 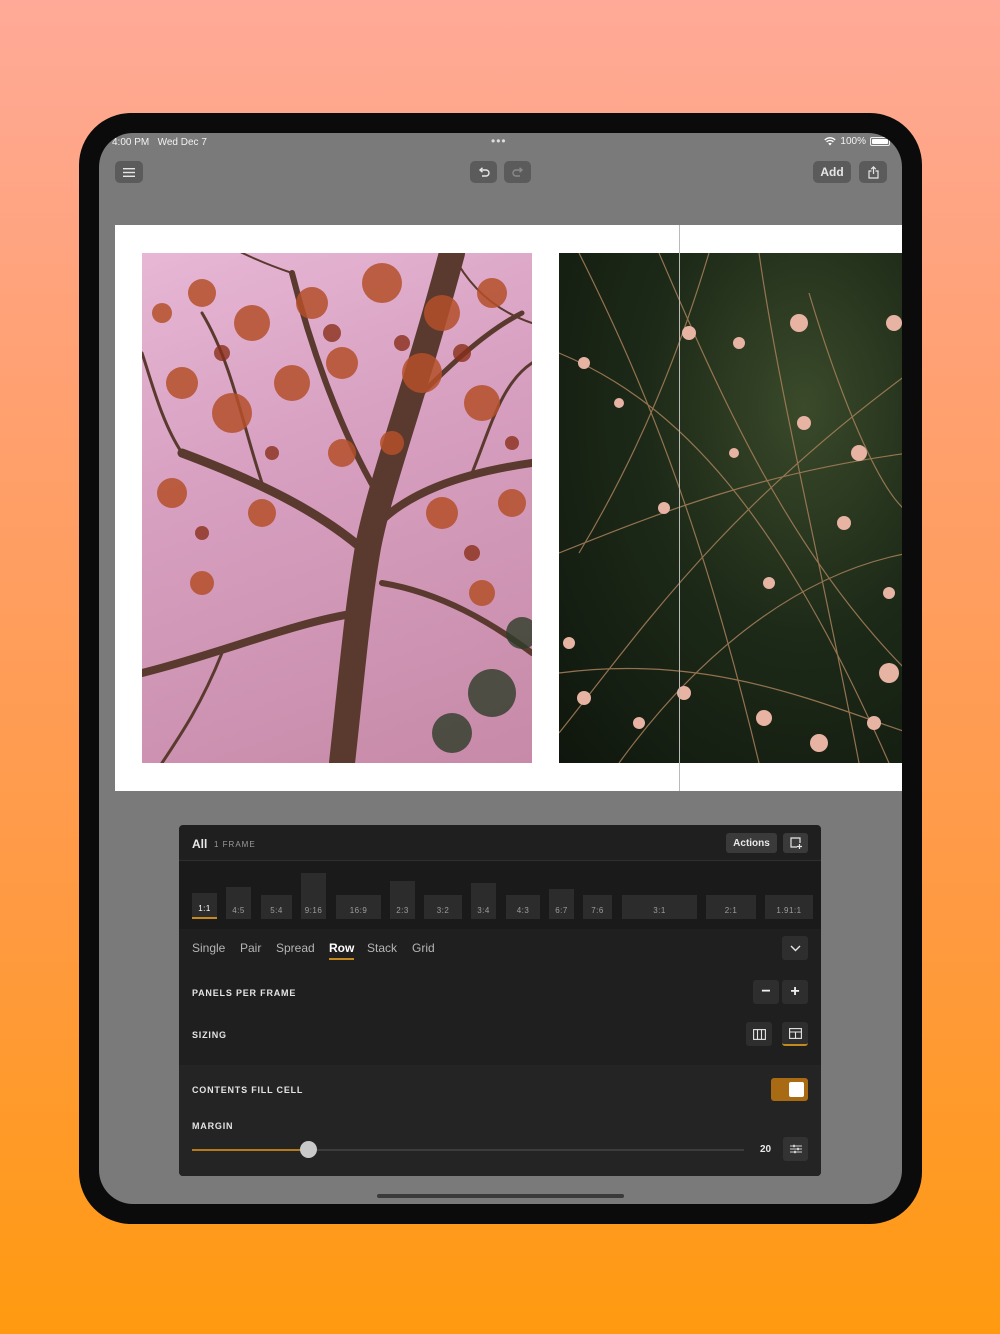 I want to click on share-button, so click(x=873, y=172).